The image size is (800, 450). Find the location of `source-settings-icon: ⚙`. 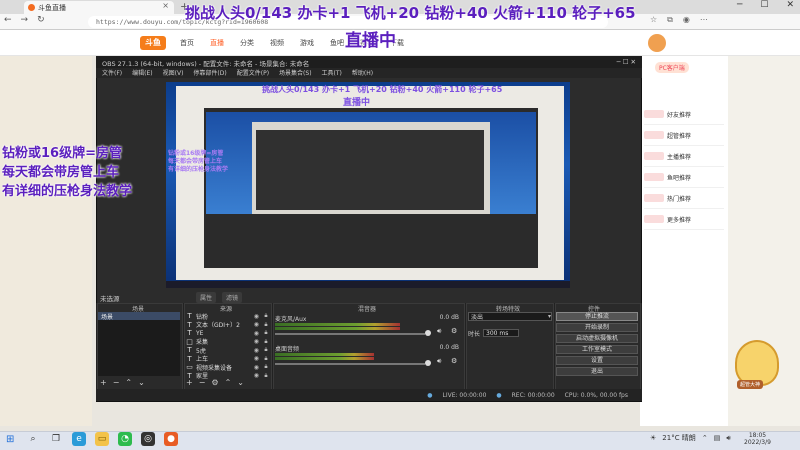

source-settings-icon: ⚙ is located at coordinates (214, 382).